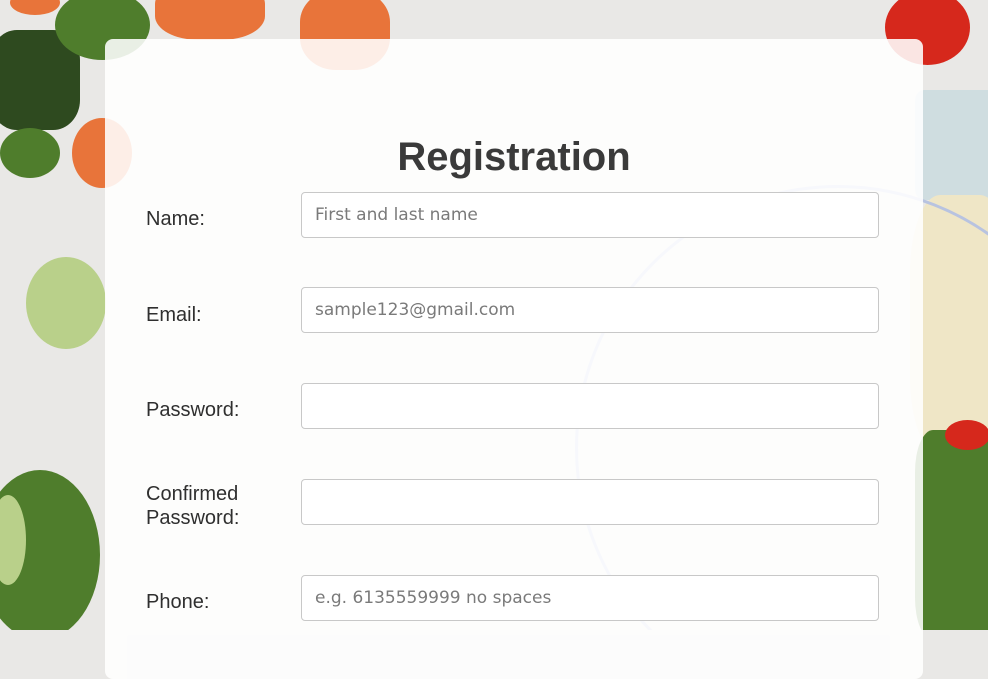 This screenshot has width=988, height=679. I want to click on phone-label: Phone:, so click(178, 602).